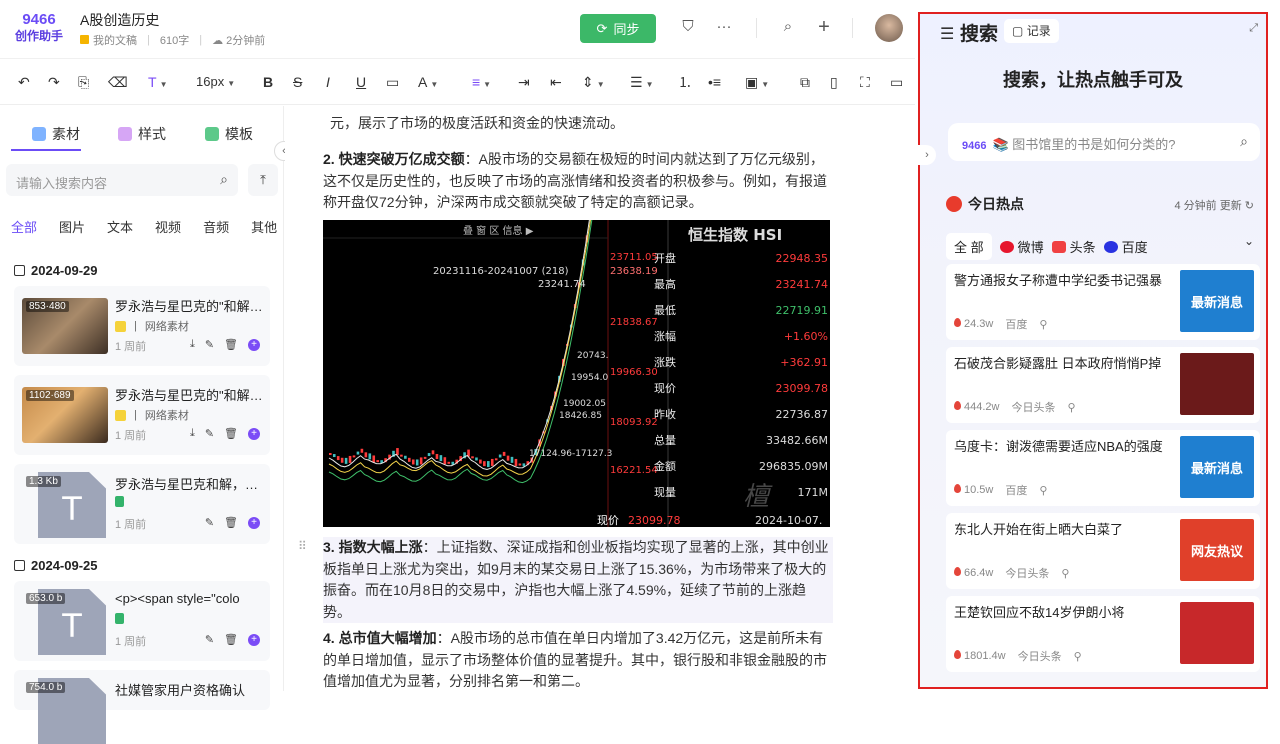 This screenshot has width=1280, height=744. What do you see at coordinates (665, 440) in the screenshot?
I see `quote-key: 总量` at bounding box center [665, 440].